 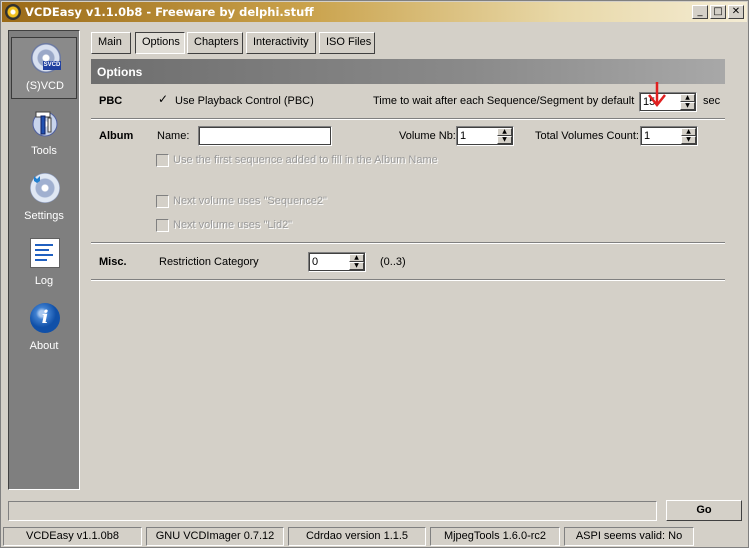 I want to click on volume-nb-spin: ▲ ▼, so click(x=504, y=136).